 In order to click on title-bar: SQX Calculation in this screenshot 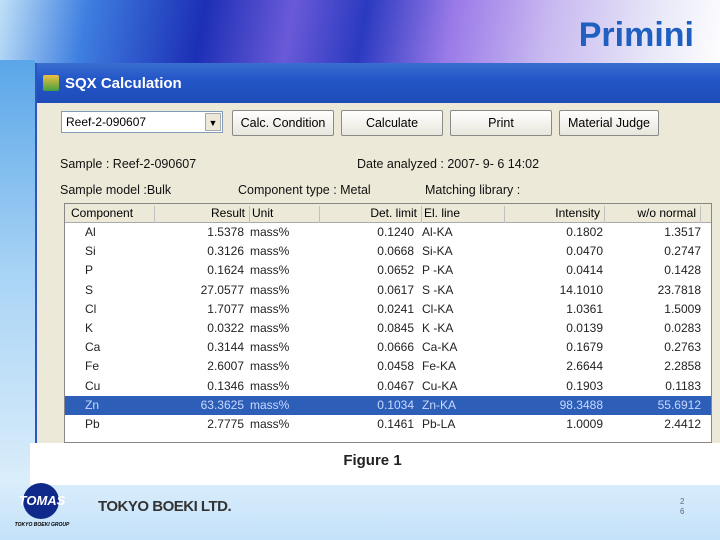, I will do `click(378, 83)`.